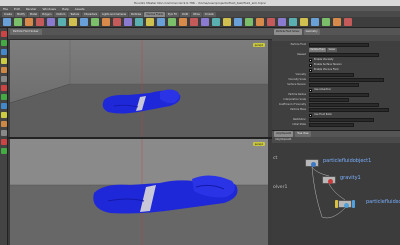 This screenshot has height=245, width=400. What do you see at coordinates (296, 84) in the screenshot?
I see `param-label: Surface Tension` at bounding box center [296, 84].